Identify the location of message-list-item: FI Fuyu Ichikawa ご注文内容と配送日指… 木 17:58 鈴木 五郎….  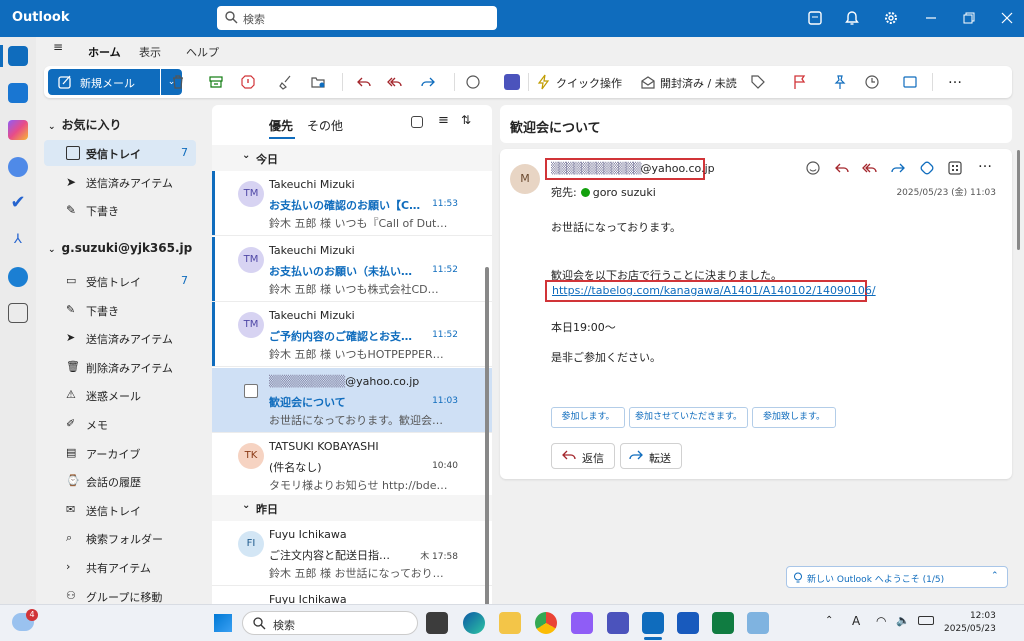
(352, 553).